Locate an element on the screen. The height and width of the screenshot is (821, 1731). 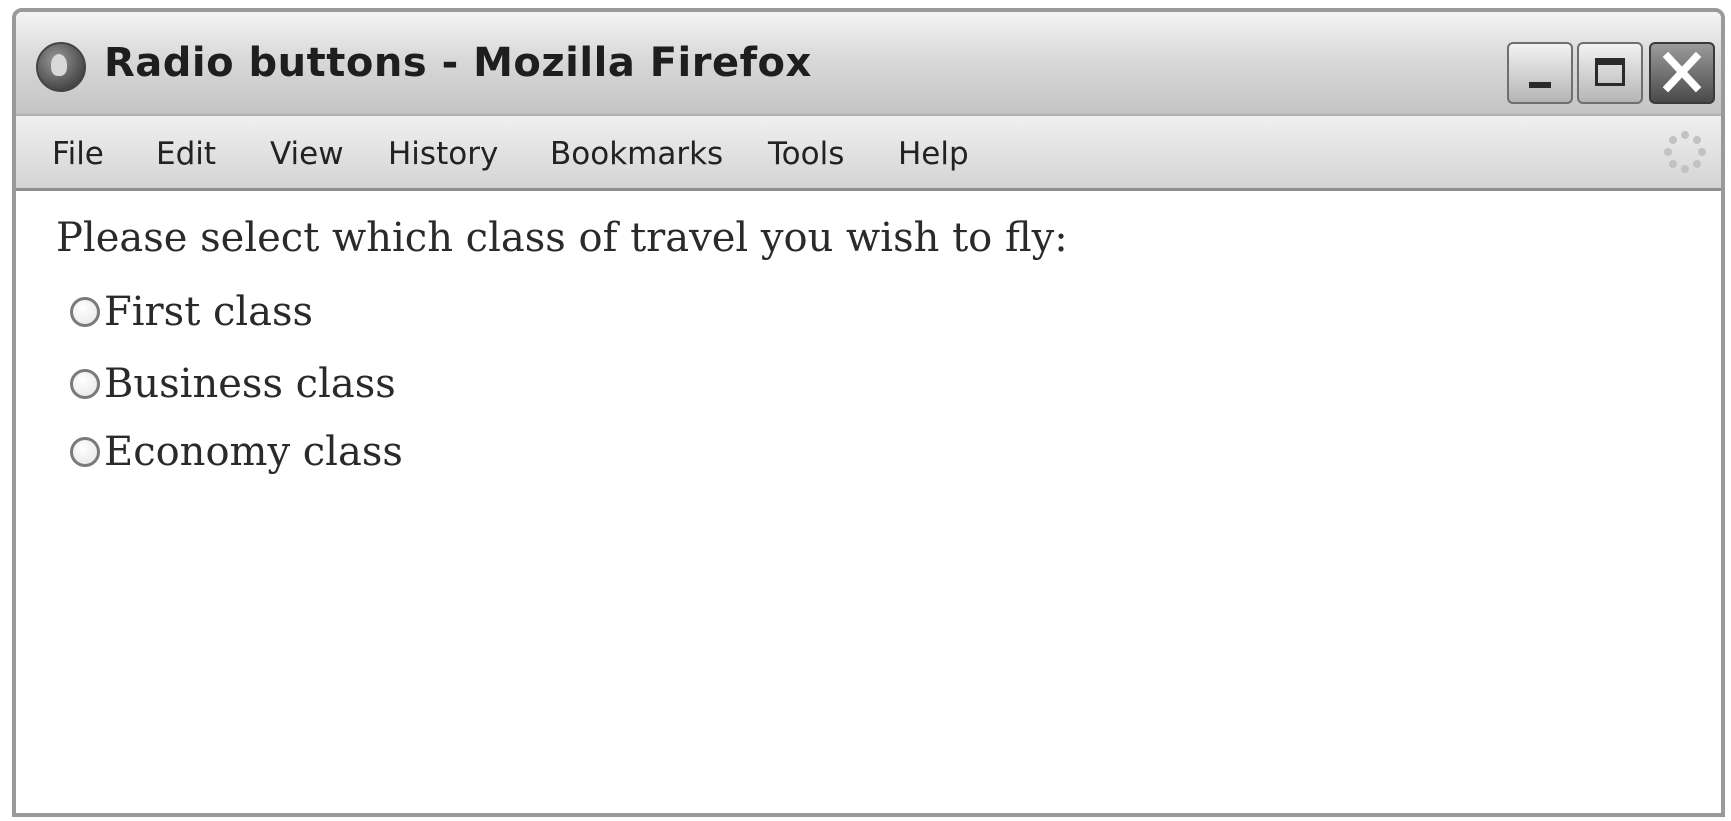
option-label: Business class is located at coordinates (250, 384).